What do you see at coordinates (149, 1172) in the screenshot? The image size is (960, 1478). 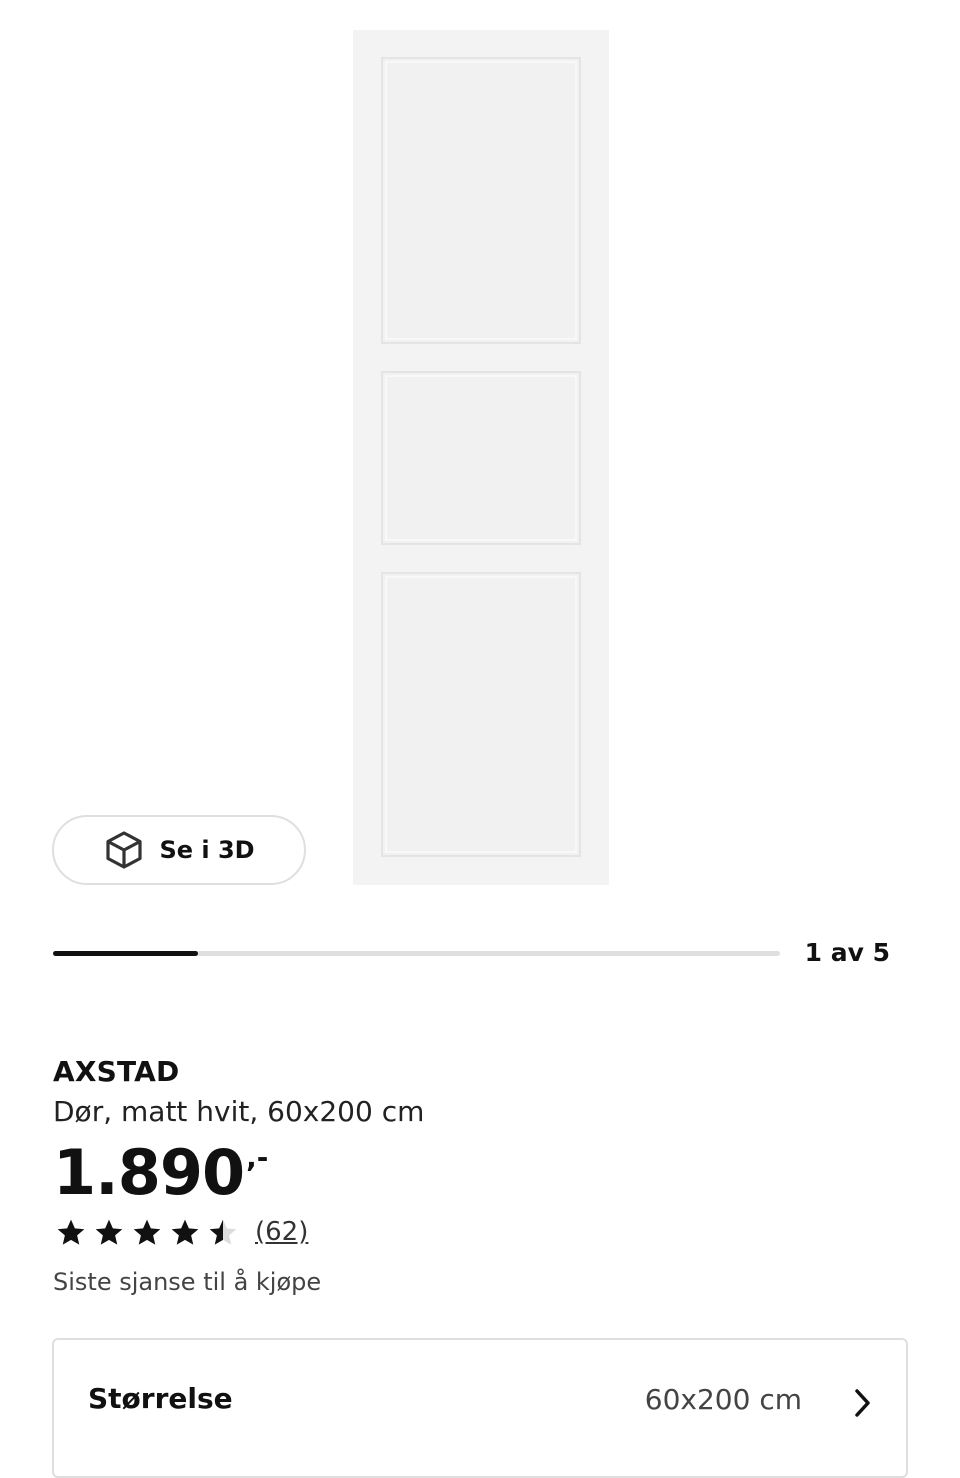 I see `price-integer: 1.890` at bounding box center [149, 1172].